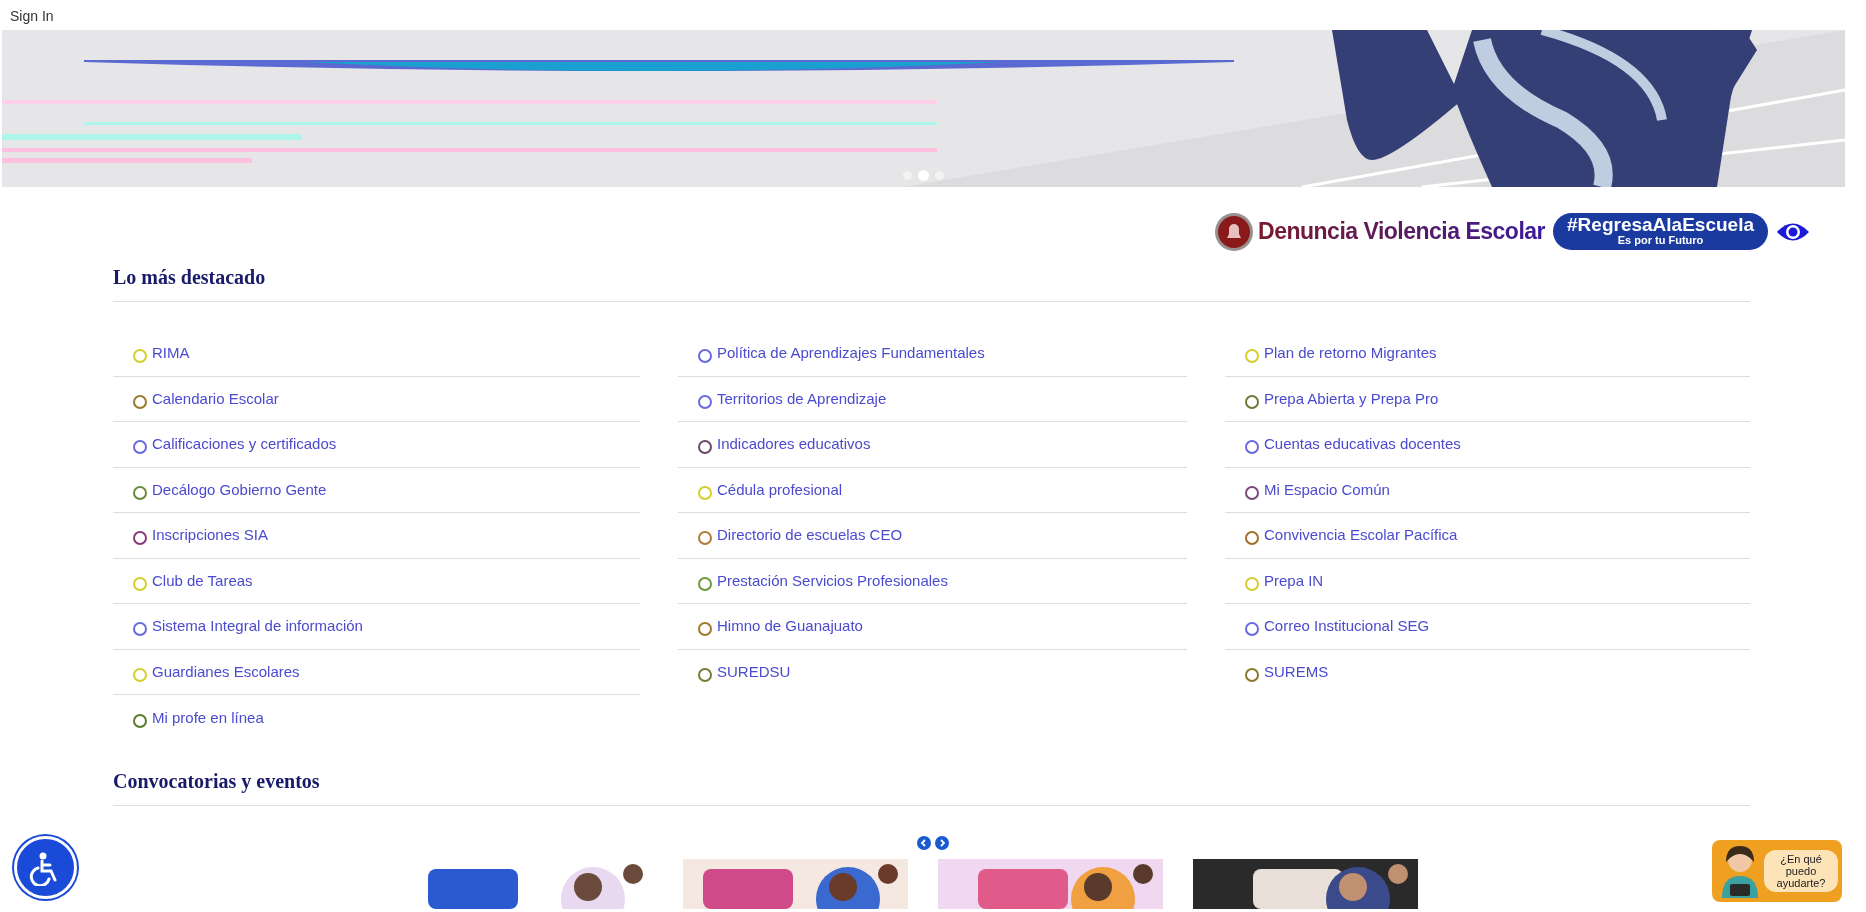 This screenshot has width=1866, height=912. What do you see at coordinates (210, 535) in the screenshot?
I see `highlight-link: Inscripciones SIA` at bounding box center [210, 535].